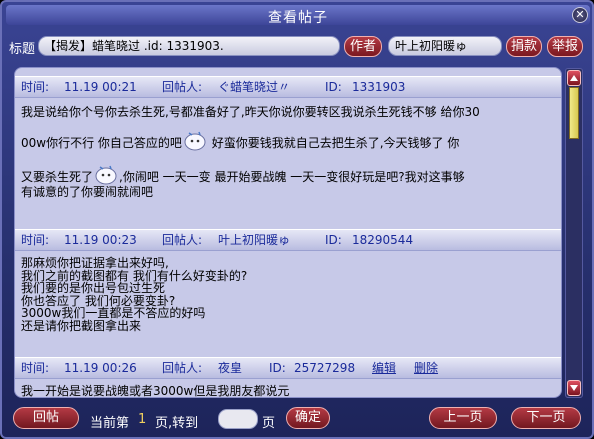 The height and width of the screenshot is (439, 594). I want to click on post-line: 又要杀生死了 ,你闹吧 一天一变 最开始要战魄 一天一变很好玩是吧?我对这事够, so click(289, 174).